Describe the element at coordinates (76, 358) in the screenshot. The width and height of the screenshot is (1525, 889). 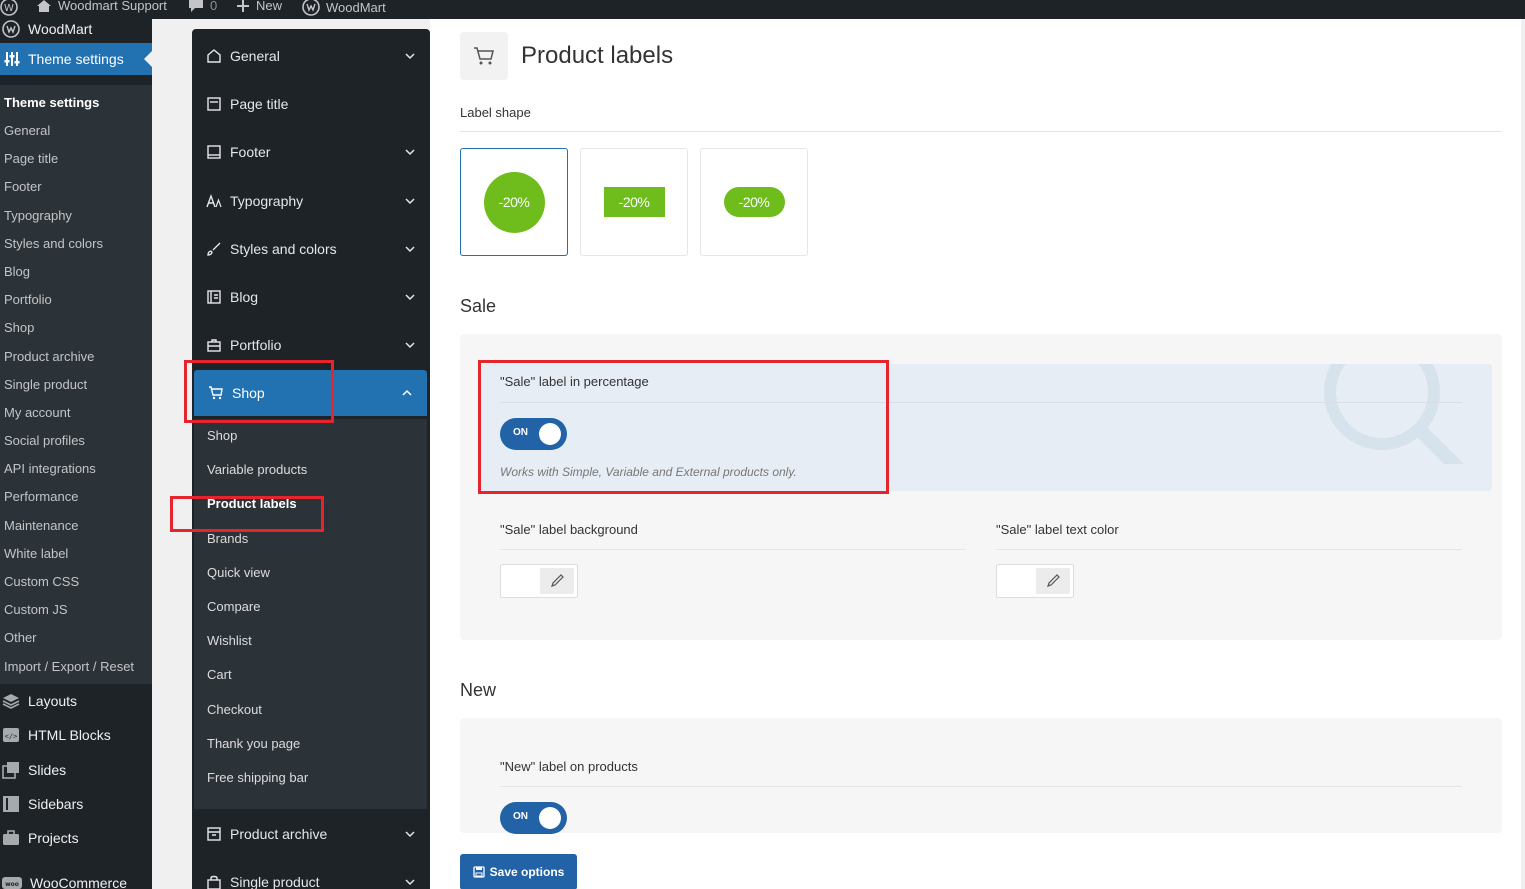
I see `submenu-item-product-archive: Product archive` at that location.